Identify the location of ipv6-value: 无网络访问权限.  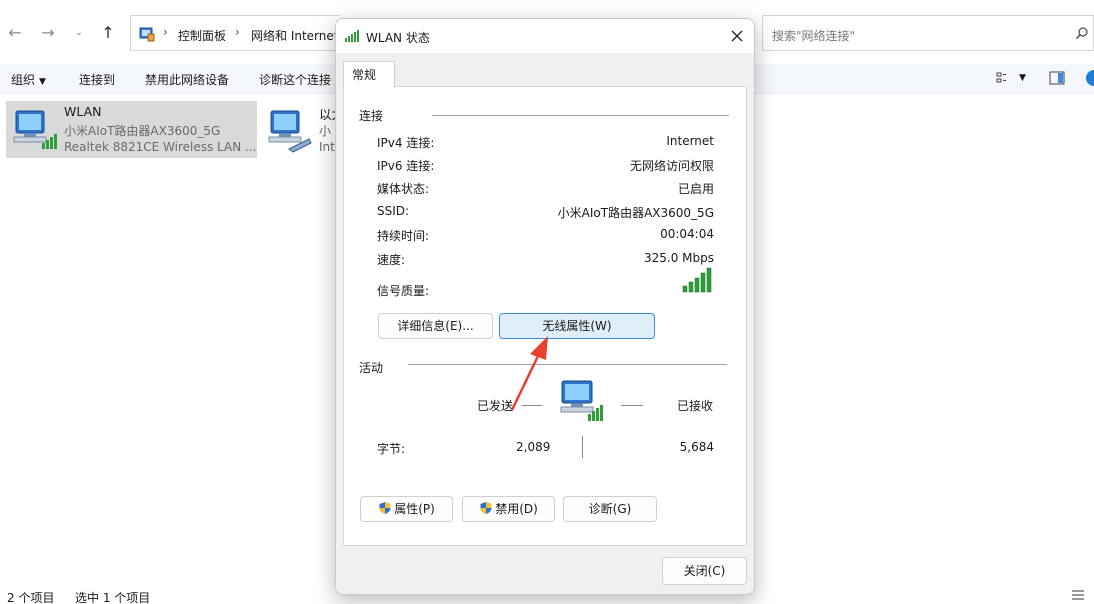
(671, 166).